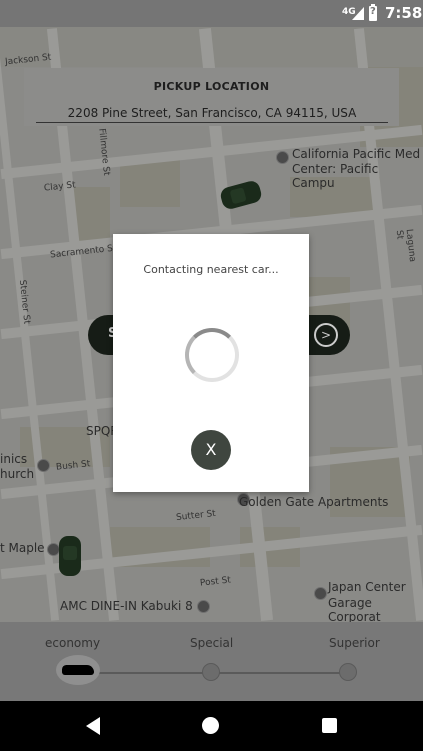 The width and height of the screenshot is (423, 751). Describe the element at coordinates (126, 606) in the screenshot. I see `poi-label: AMC DINE-IN Kabuki 8` at that location.